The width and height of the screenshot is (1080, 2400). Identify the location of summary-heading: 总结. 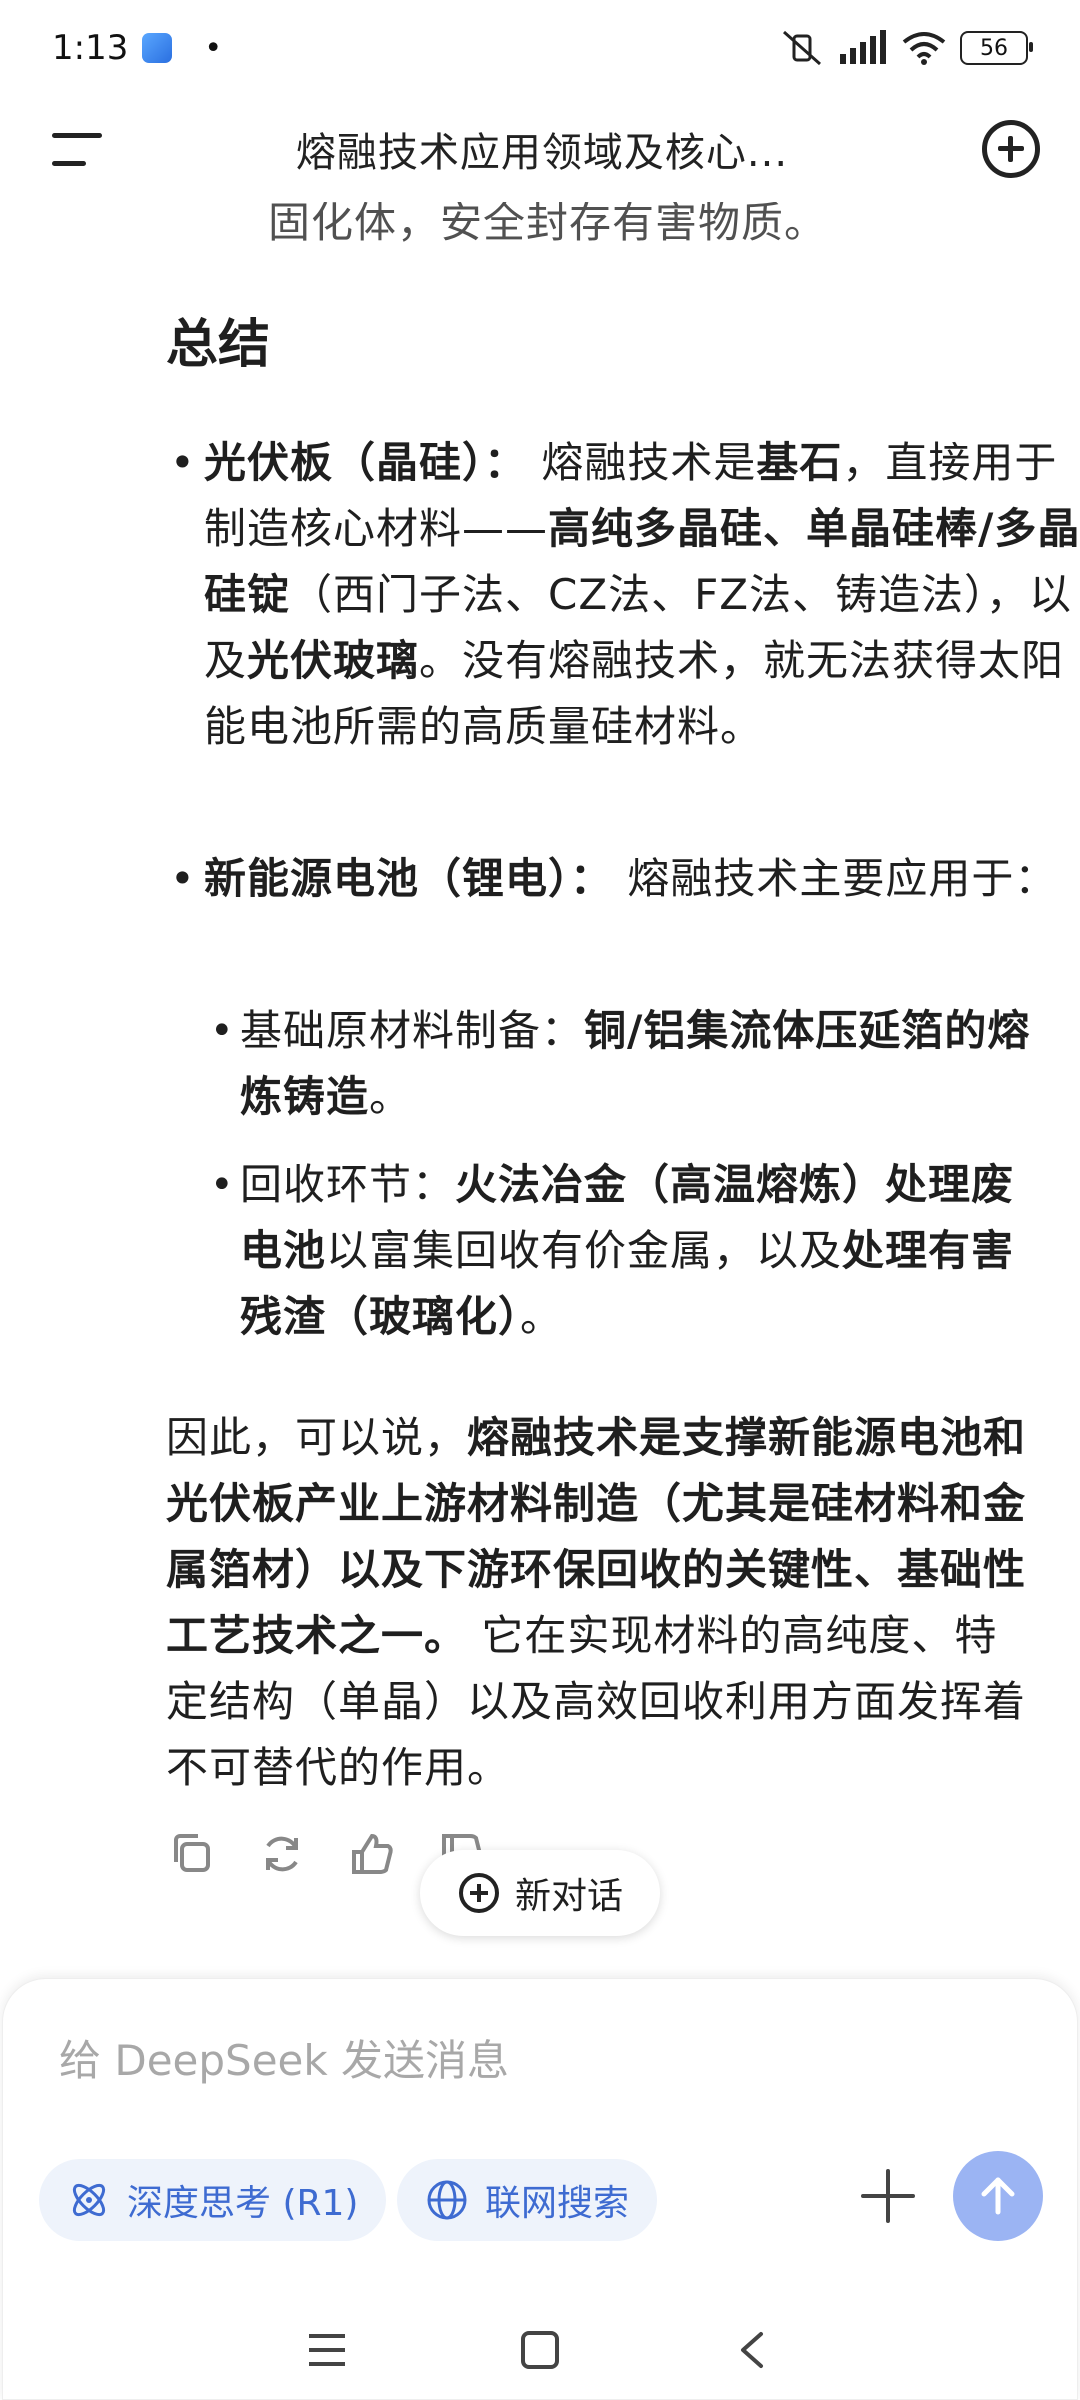
(218, 345).